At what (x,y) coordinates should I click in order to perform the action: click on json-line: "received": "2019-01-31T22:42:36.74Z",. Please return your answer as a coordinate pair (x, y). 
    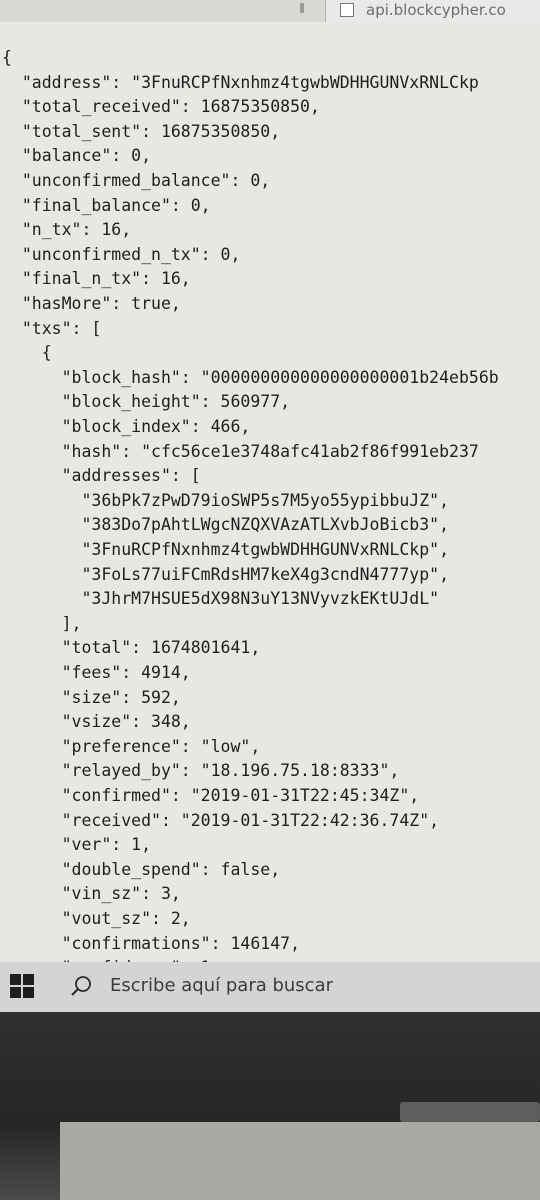
    Looking at the image, I should click on (221, 820).